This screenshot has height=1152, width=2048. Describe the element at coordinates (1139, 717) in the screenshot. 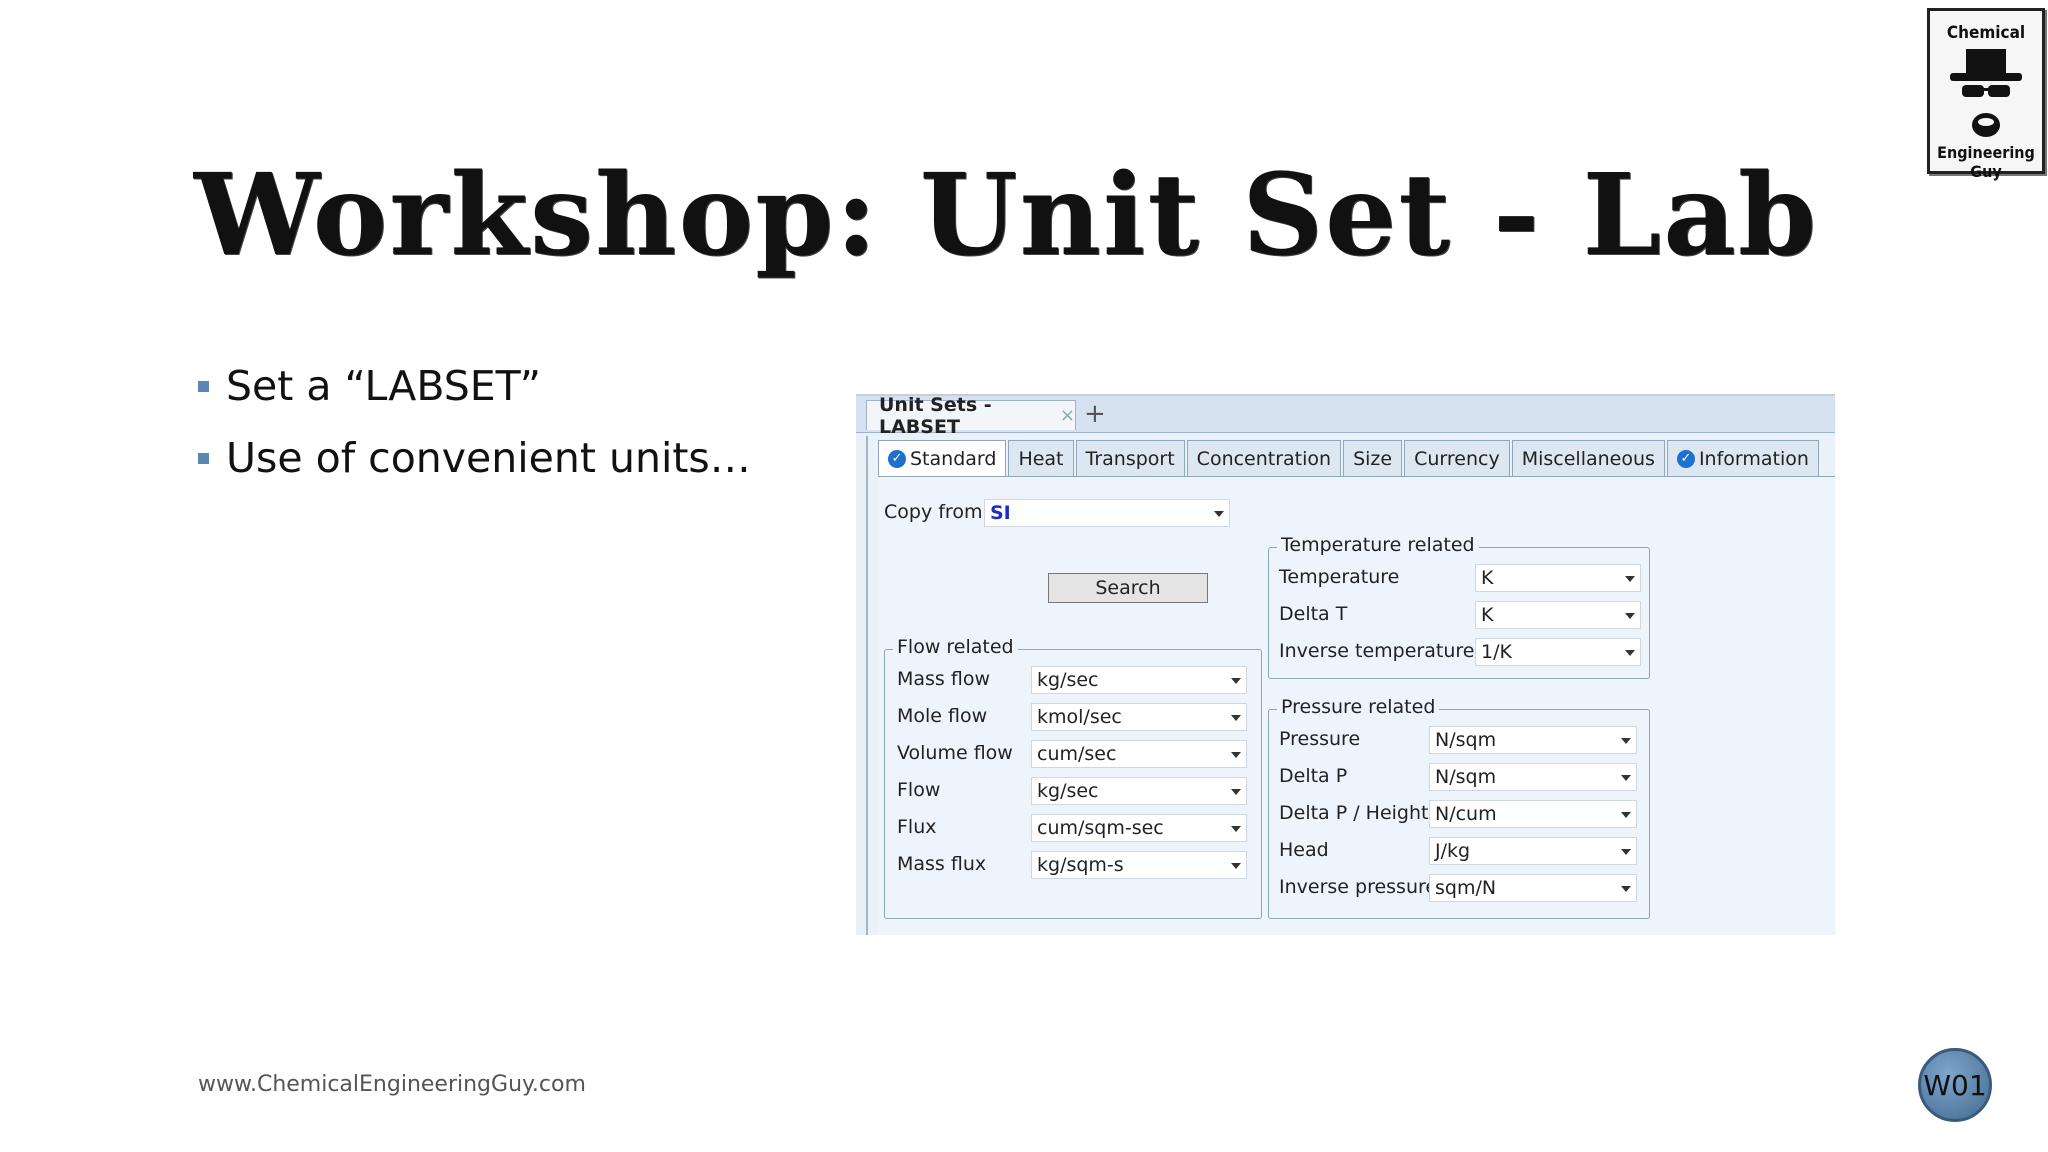

I see `mole-flow-select: kmol/sec` at that location.